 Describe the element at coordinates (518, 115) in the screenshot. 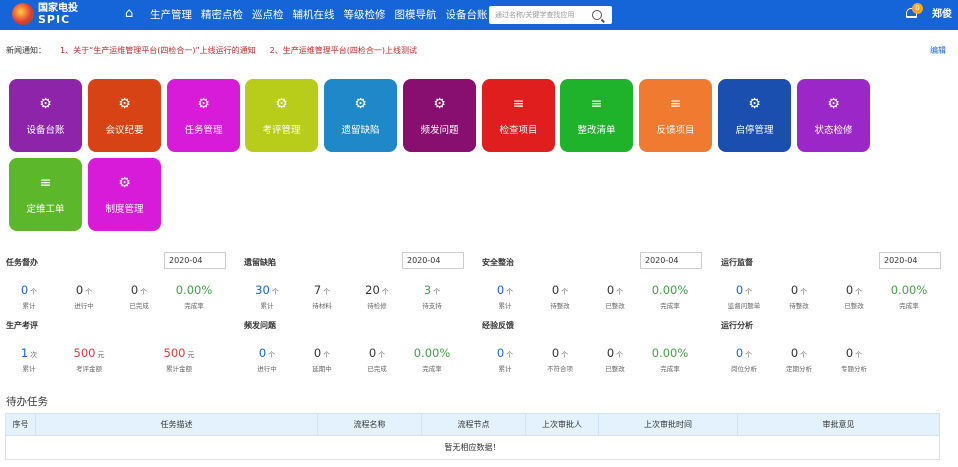

I see `app-tile: ≡ 检查项目` at that location.